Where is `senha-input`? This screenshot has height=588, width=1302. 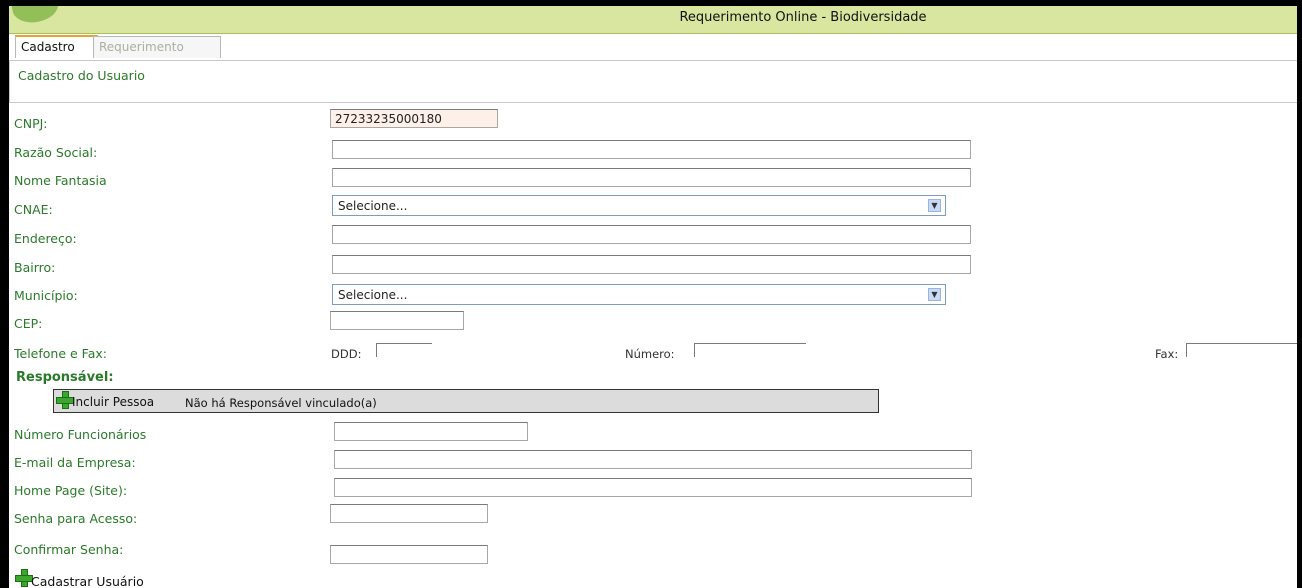 senha-input is located at coordinates (409, 513).